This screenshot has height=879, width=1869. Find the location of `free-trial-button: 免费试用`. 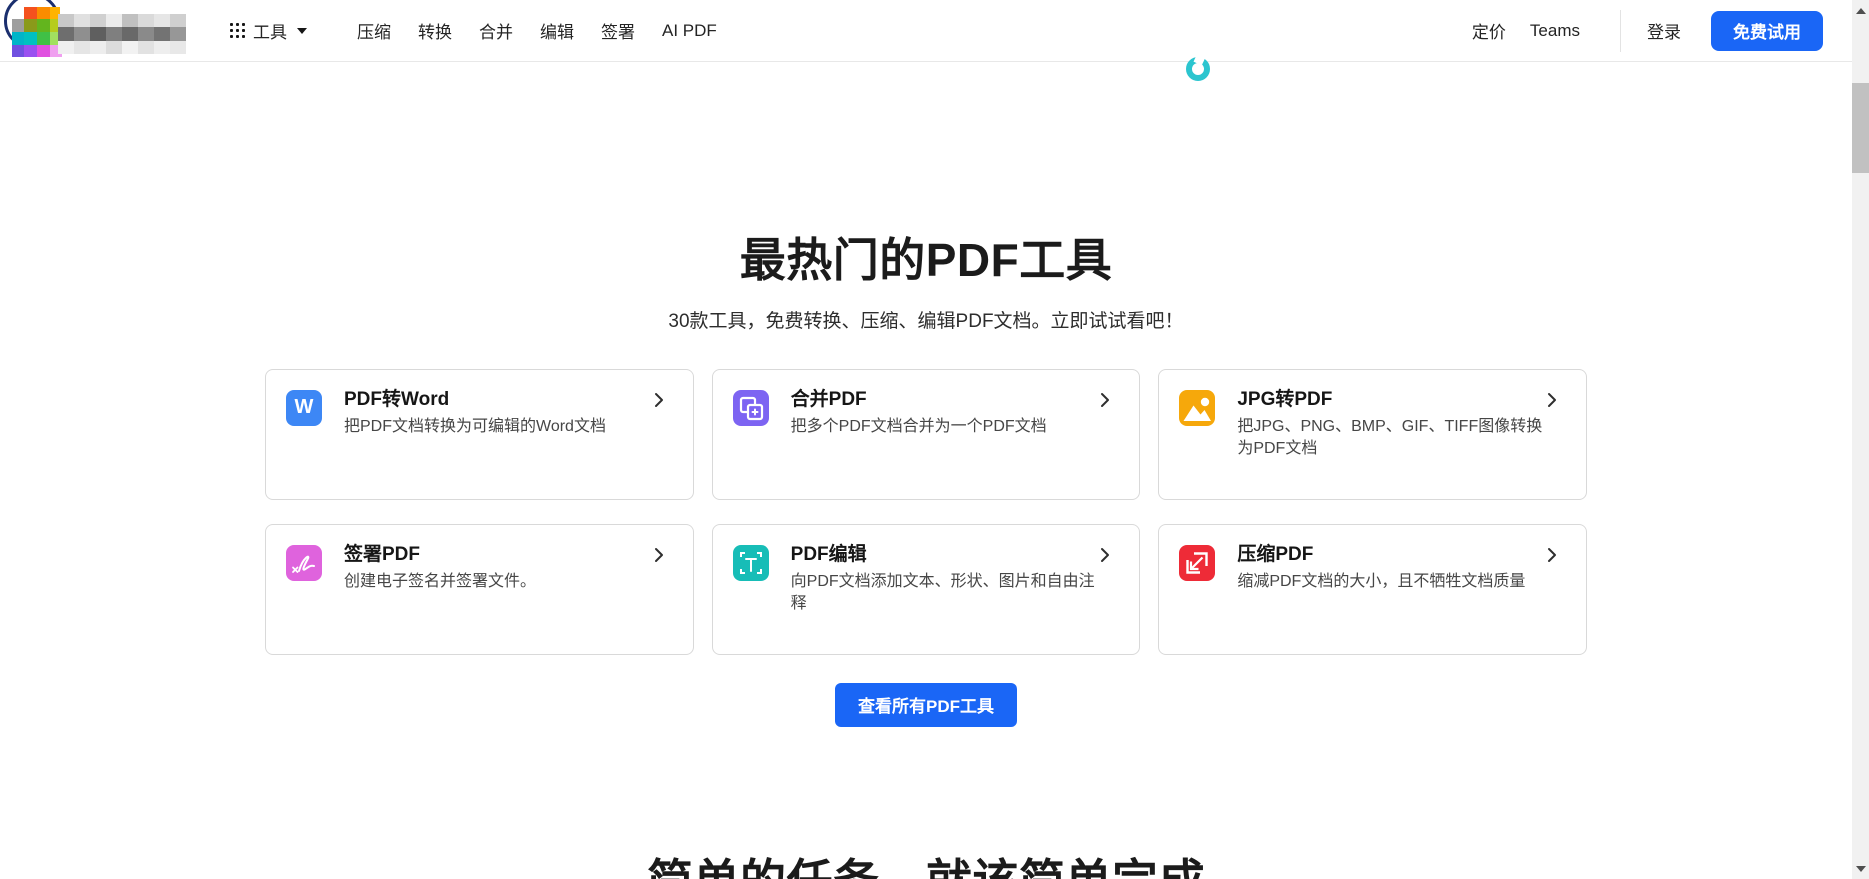

free-trial-button: 免费试用 is located at coordinates (1767, 30).